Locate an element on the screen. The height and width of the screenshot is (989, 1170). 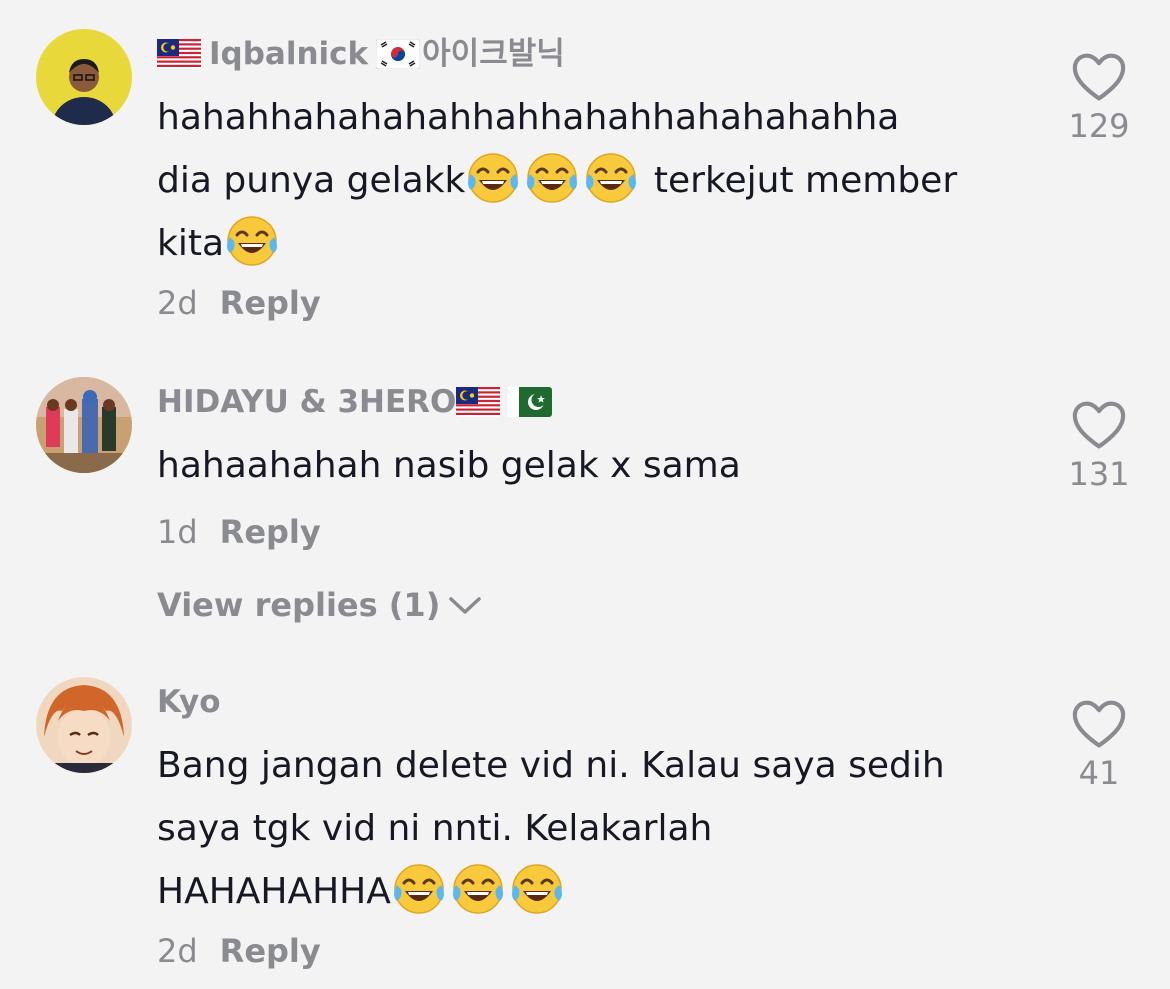
like-button: 131 is located at coordinates (1099, 447).